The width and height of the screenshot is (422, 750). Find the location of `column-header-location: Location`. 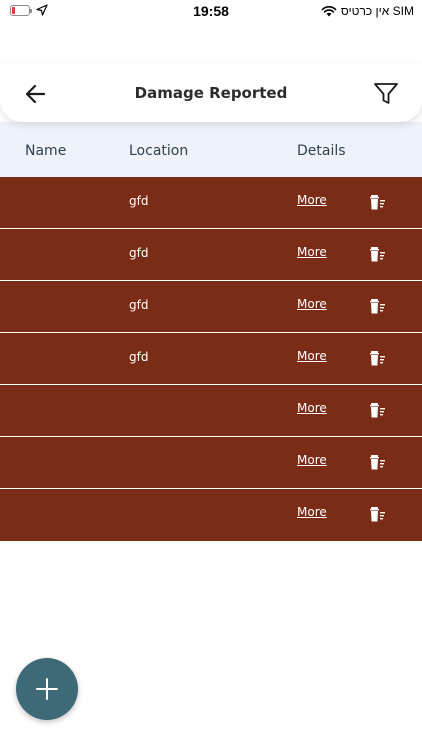

column-header-location: Location is located at coordinates (159, 151).